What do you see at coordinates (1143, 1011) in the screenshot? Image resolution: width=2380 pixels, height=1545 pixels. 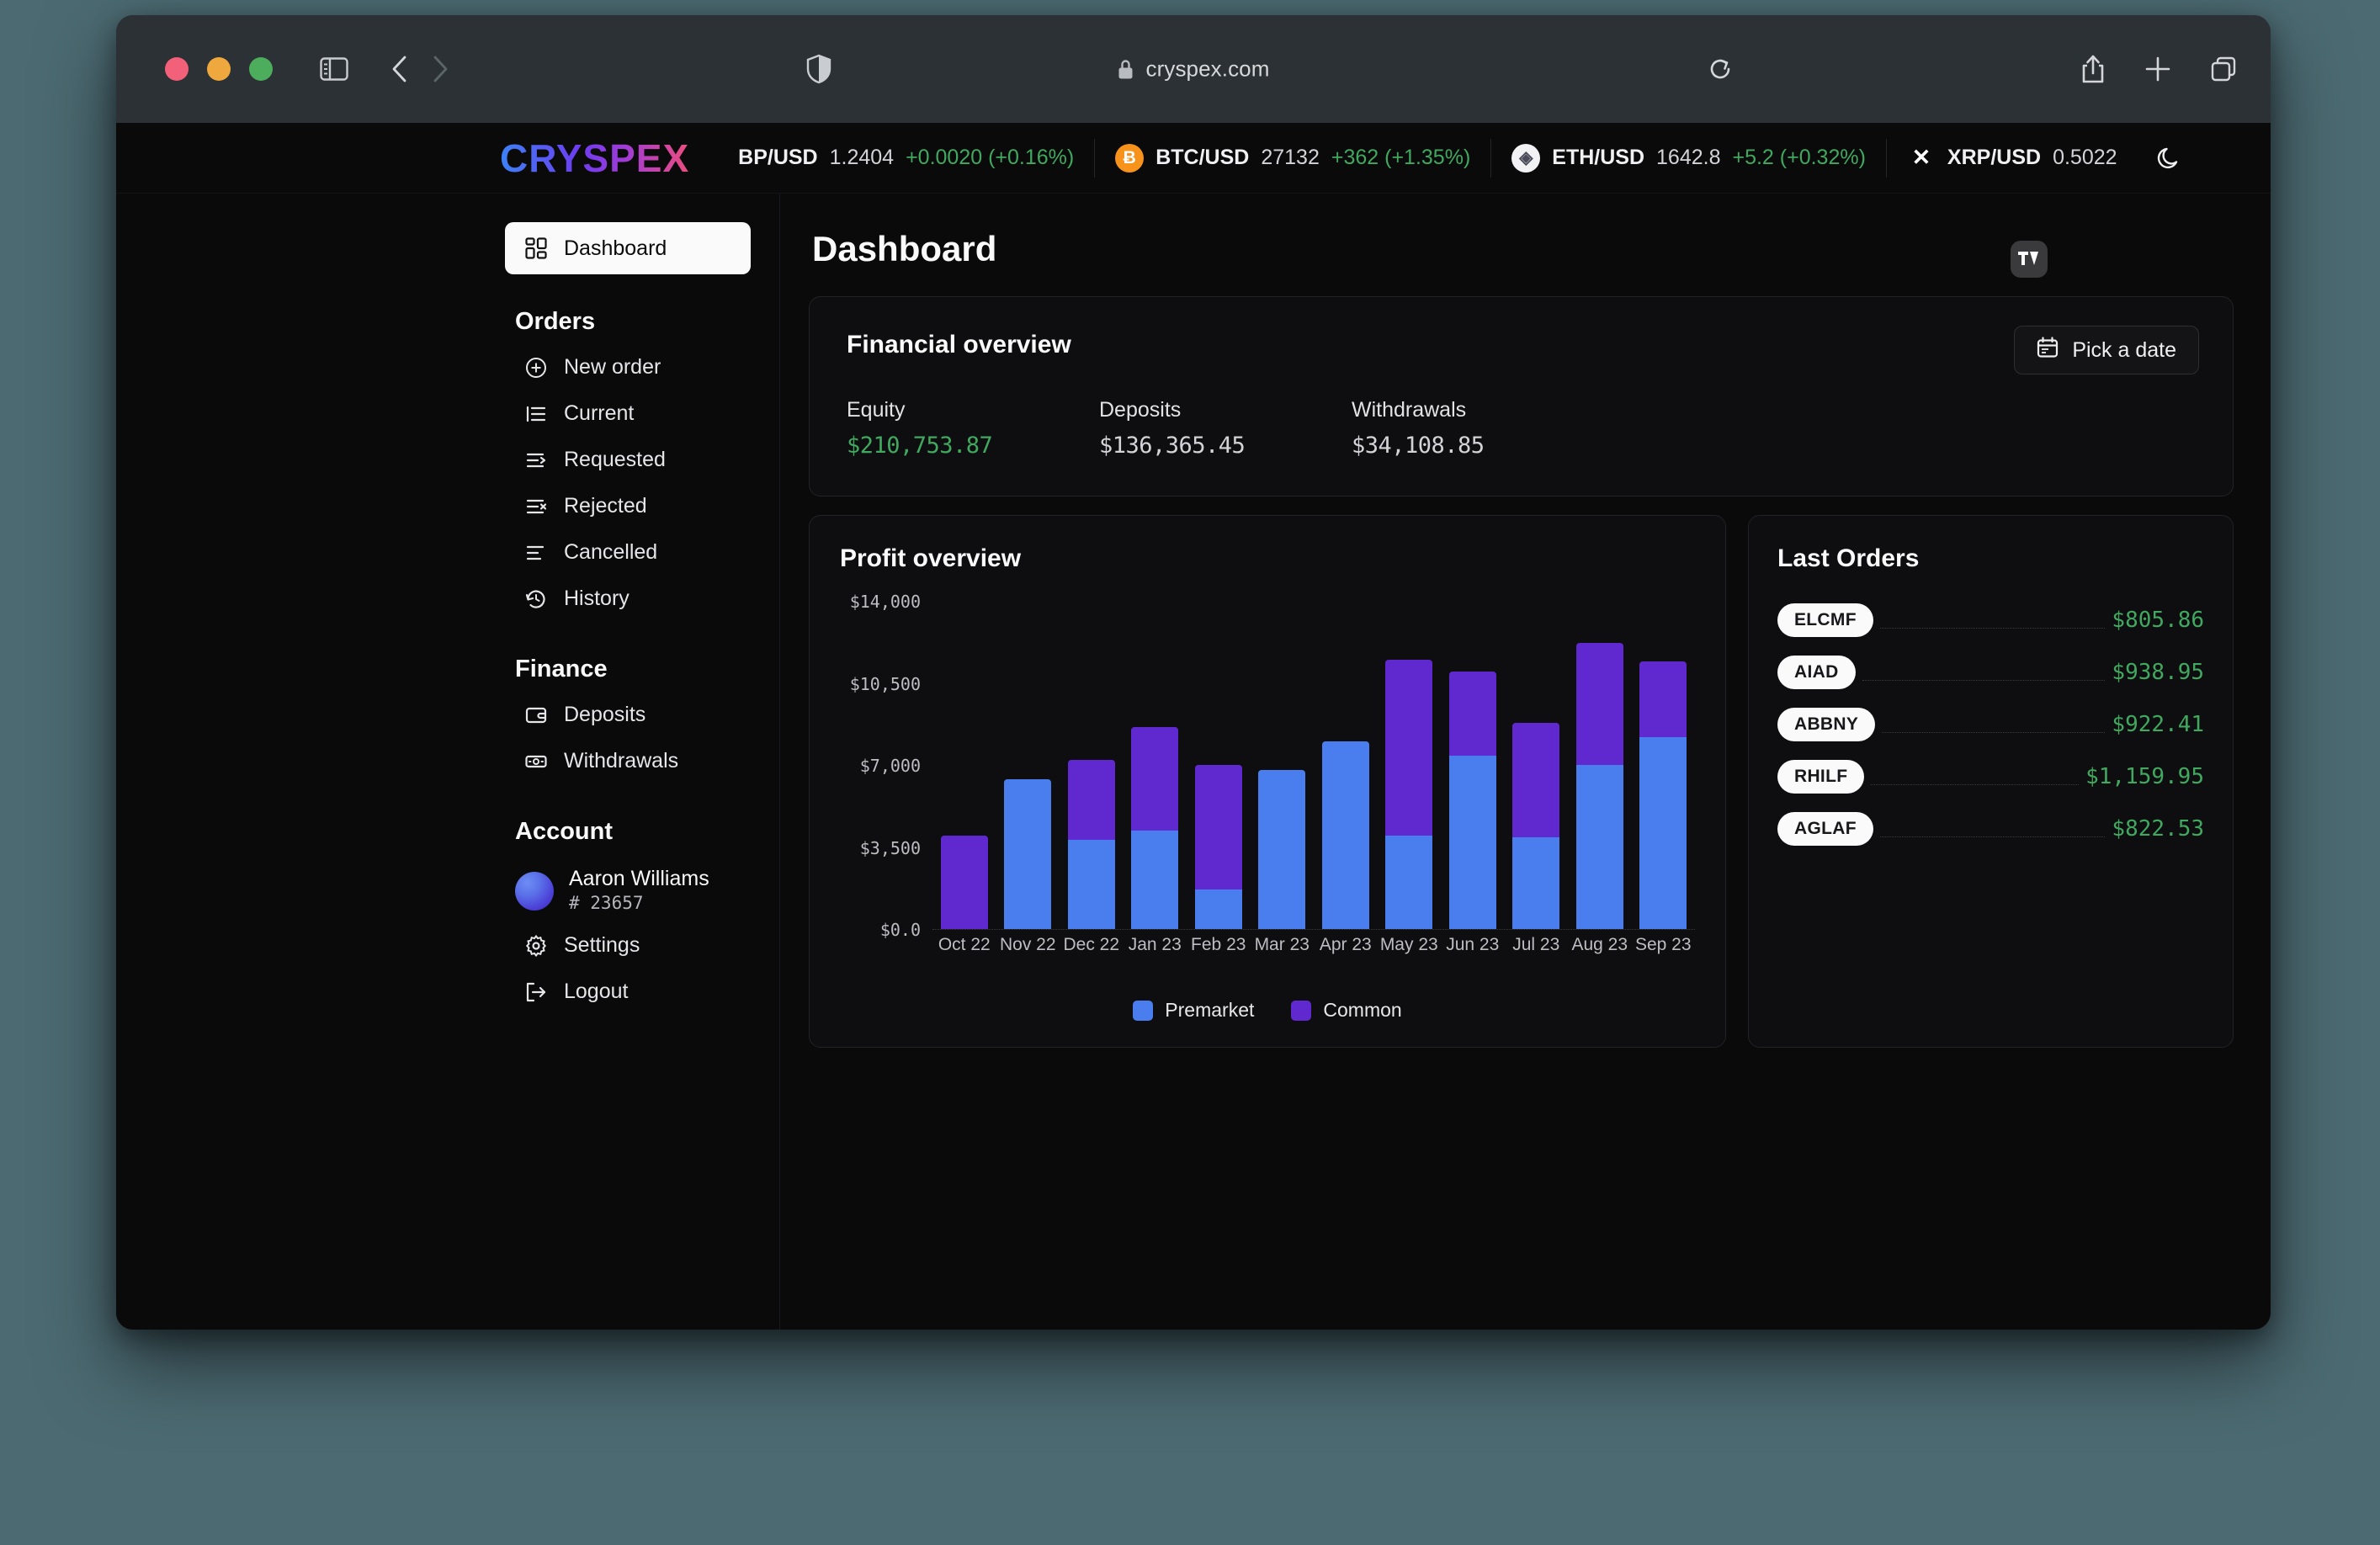 I see `chart-legend-swatch` at bounding box center [1143, 1011].